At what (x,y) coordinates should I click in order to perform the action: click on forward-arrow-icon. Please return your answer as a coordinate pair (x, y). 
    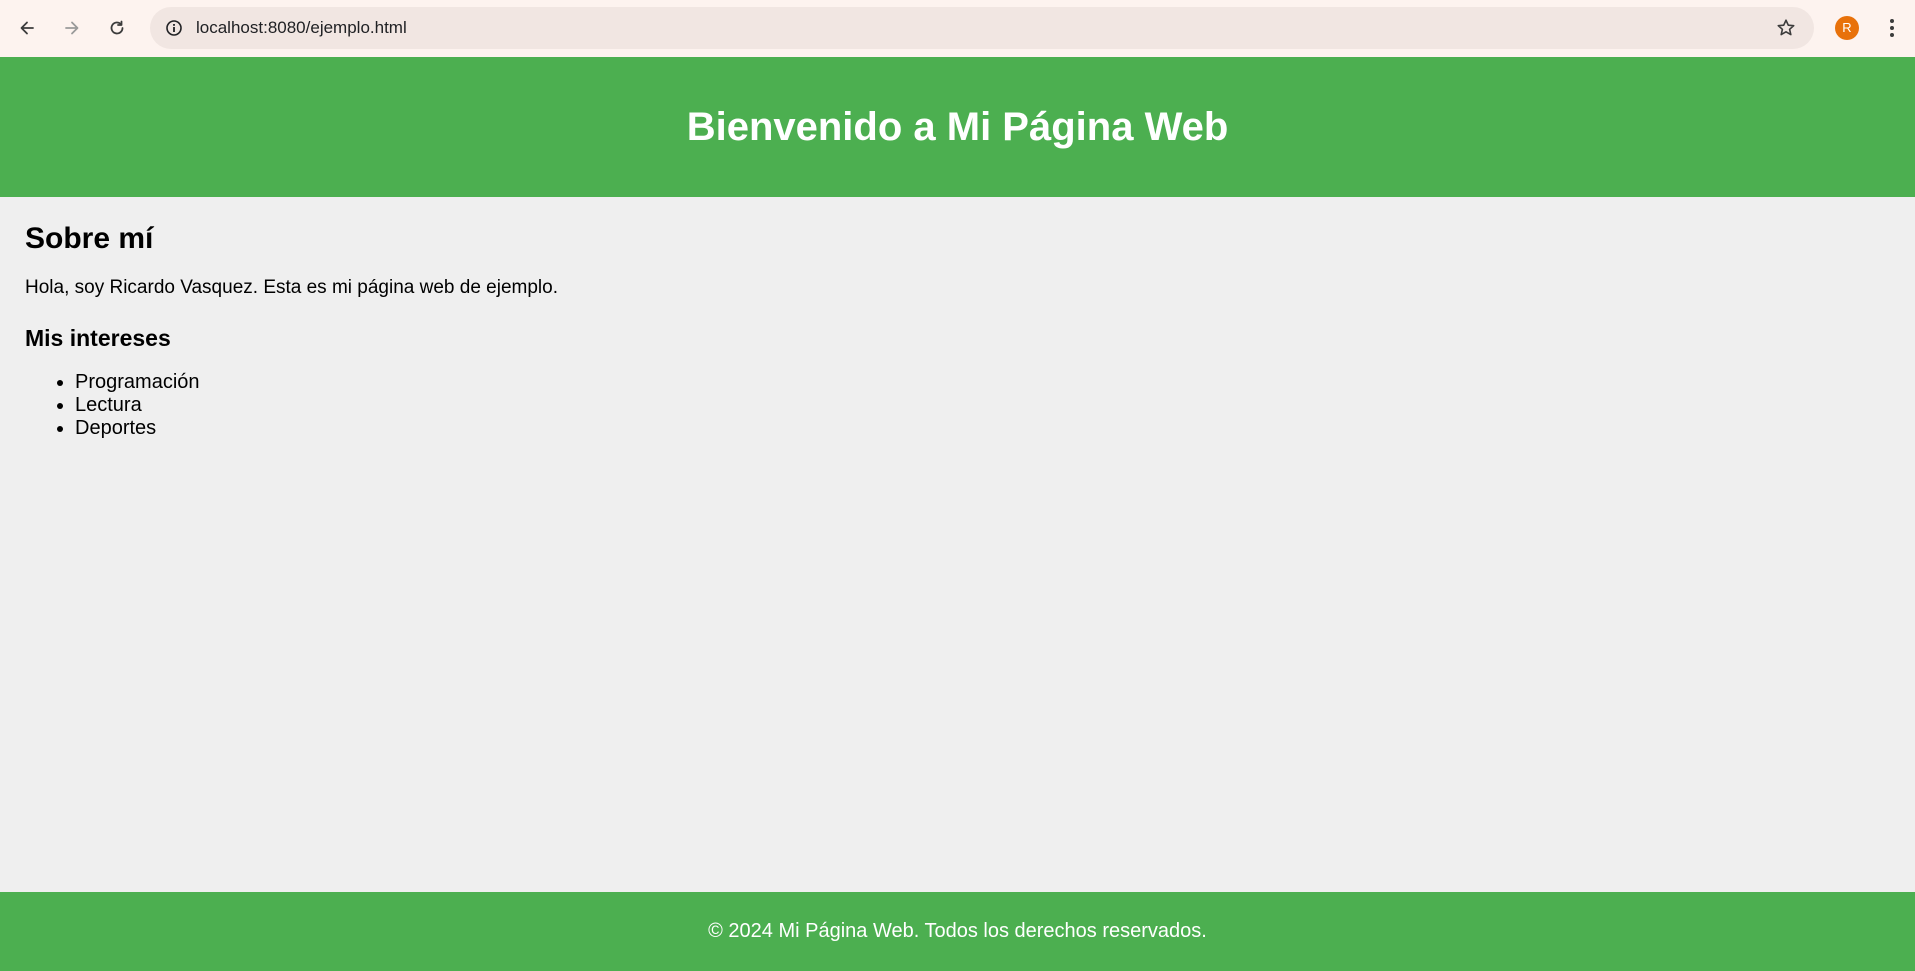
    Looking at the image, I should click on (72, 28).